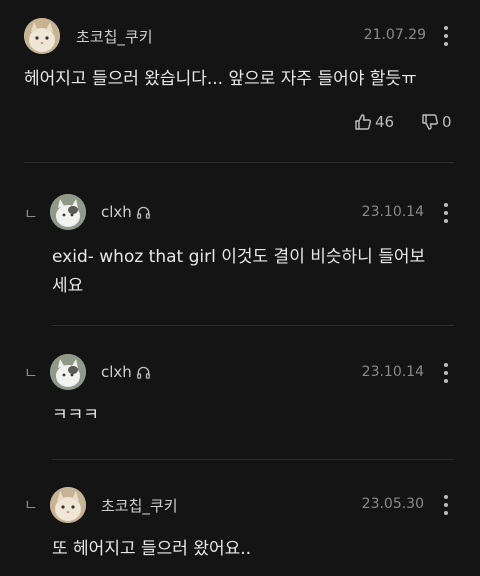  Describe the element at coordinates (430, 122) in the screenshot. I see `thumbs-down-icon` at that location.